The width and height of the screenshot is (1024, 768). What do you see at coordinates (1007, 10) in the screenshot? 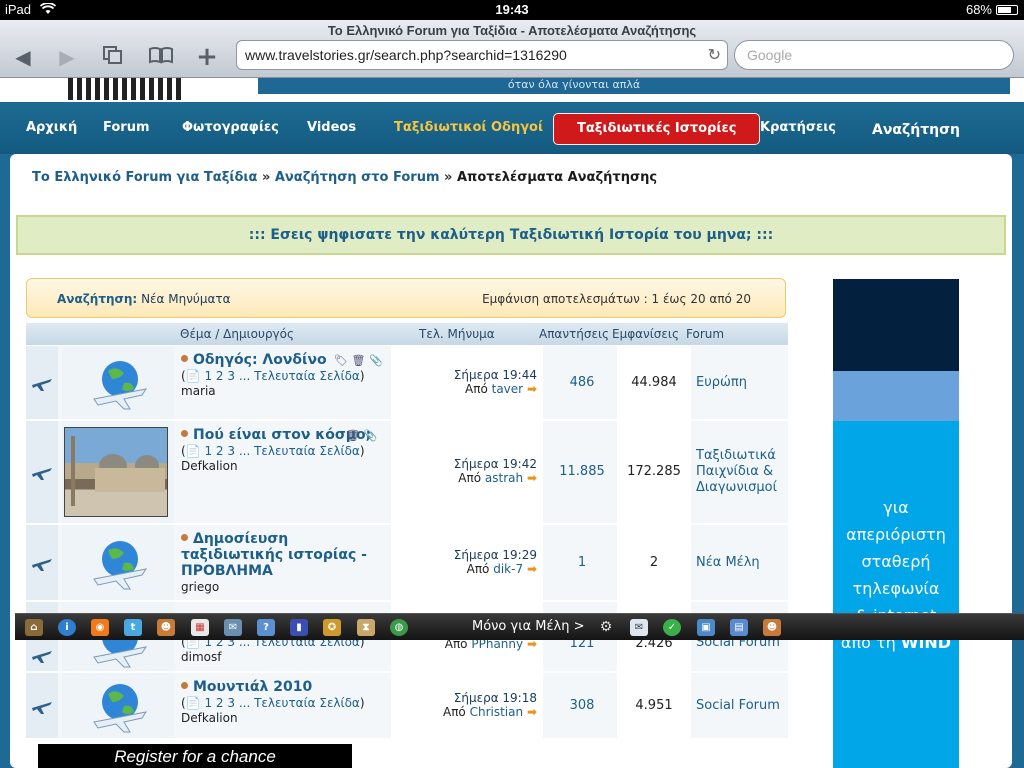
I see `battery-icon` at bounding box center [1007, 10].